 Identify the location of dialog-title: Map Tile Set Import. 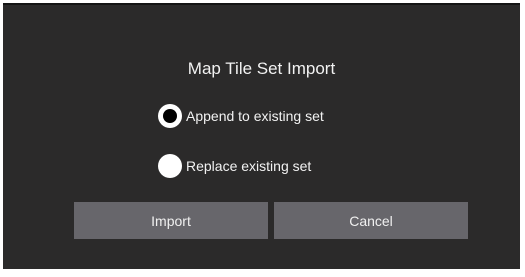
(261, 68).